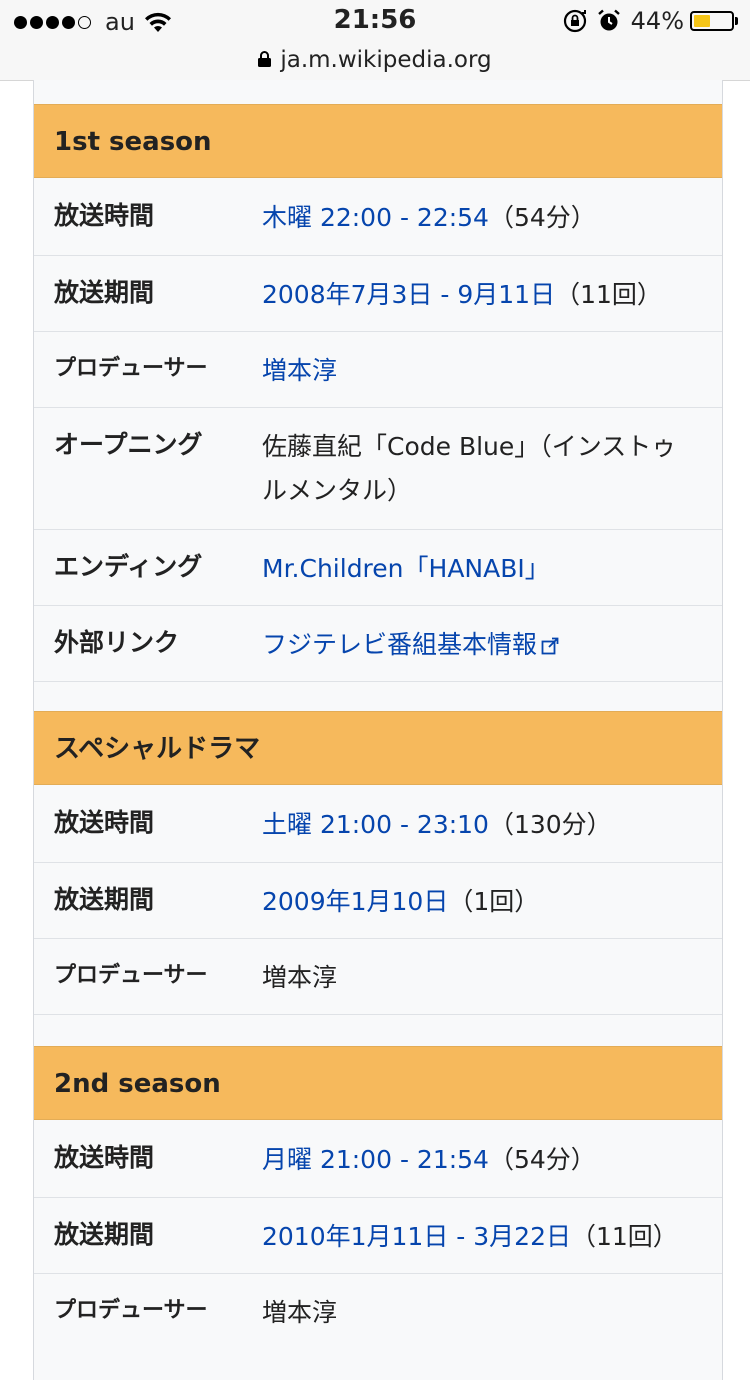 The image size is (750, 1380). What do you see at coordinates (265, 59) in the screenshot?
I see `lock-icon` at bounding box center [265, 59].